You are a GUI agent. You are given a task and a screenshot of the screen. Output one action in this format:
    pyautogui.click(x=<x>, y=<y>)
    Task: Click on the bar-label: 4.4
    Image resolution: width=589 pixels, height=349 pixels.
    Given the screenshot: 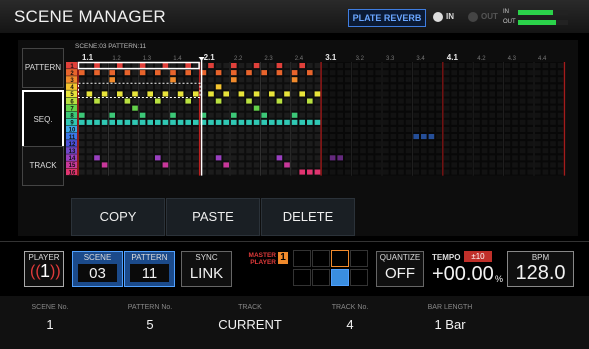 What is the action you would take?
    pyautogui.click(x=542, y=59)
    